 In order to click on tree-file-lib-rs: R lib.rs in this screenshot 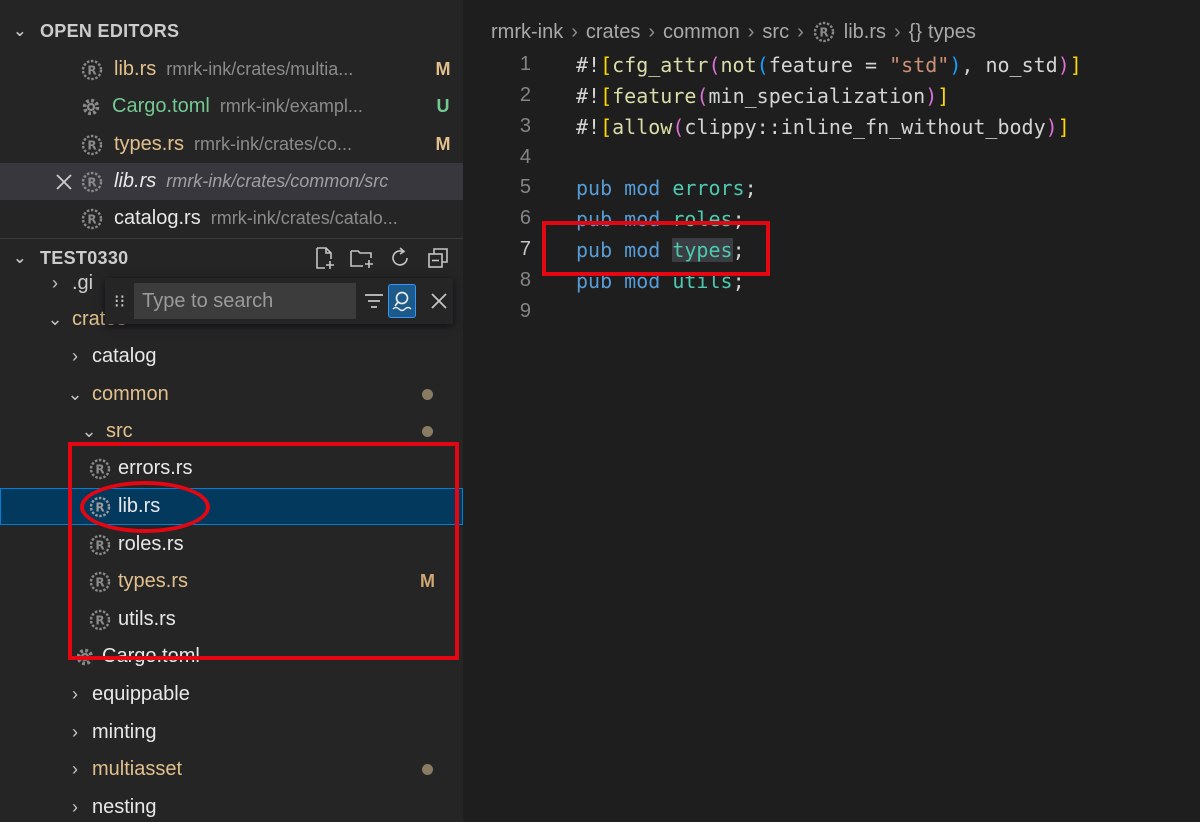, I will do `click(231, 506)`.